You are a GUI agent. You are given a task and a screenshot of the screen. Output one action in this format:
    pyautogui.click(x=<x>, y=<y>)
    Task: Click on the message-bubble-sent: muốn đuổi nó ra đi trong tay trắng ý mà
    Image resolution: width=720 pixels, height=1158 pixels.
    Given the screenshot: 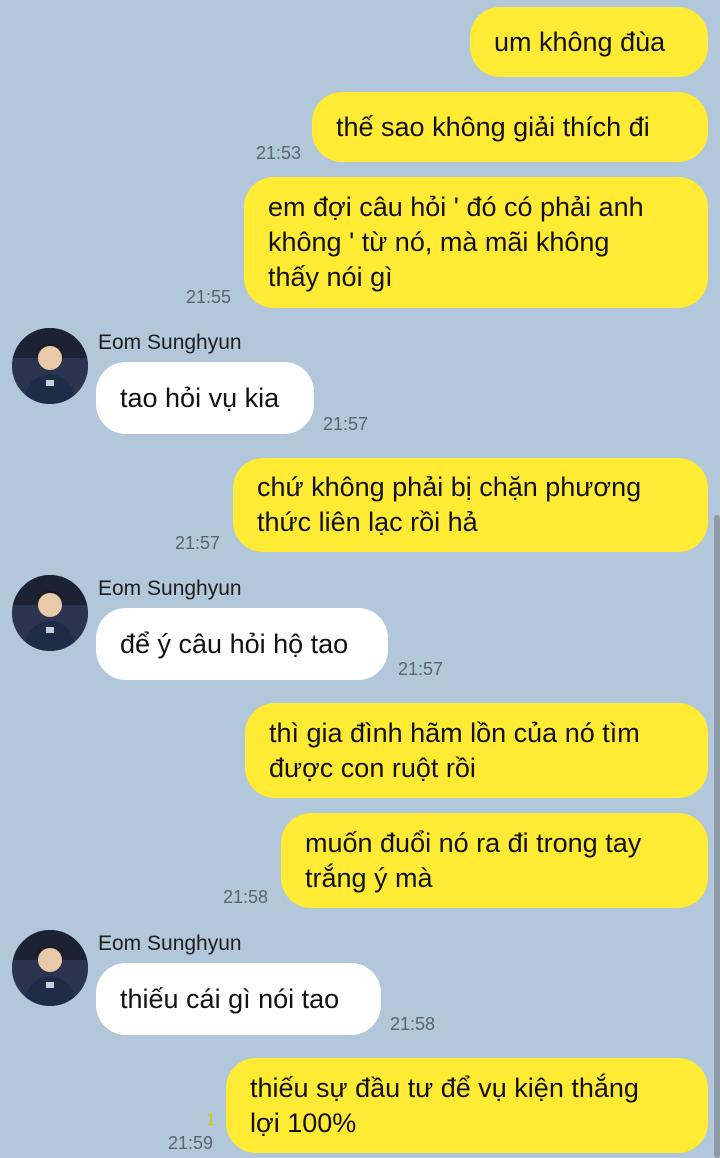 What is the action you would take?
    pyautogui.click(x=494, y=860)
    